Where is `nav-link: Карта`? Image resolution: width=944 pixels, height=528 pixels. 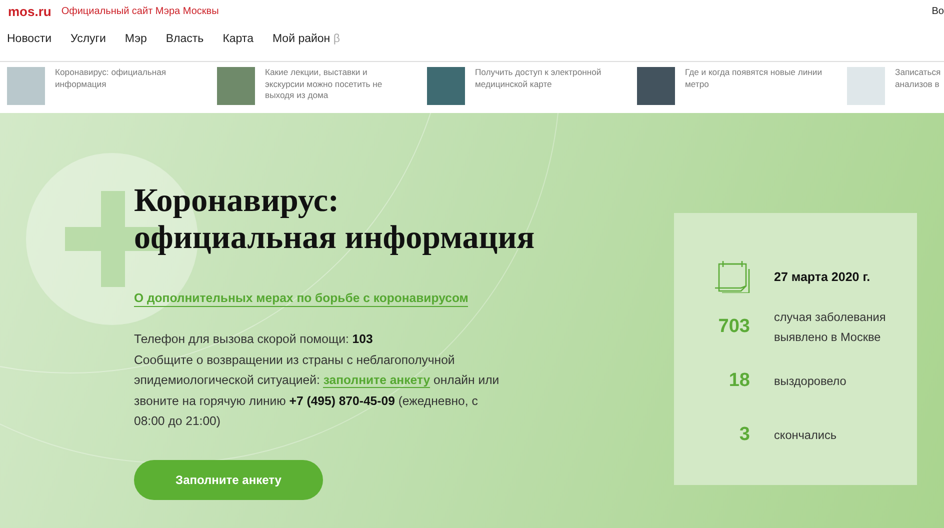
nav-link: Карта is located at coordinates (238, 39).